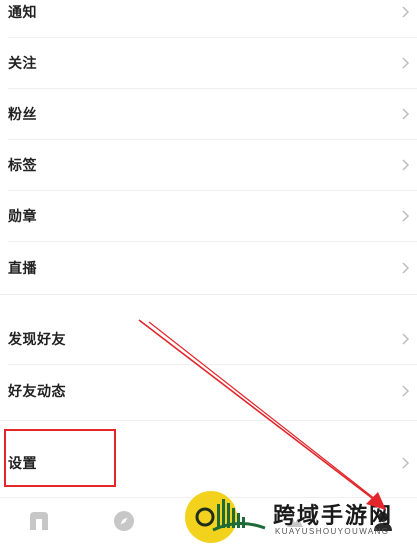  I want to click on home-n-icon, so click(39, 523).